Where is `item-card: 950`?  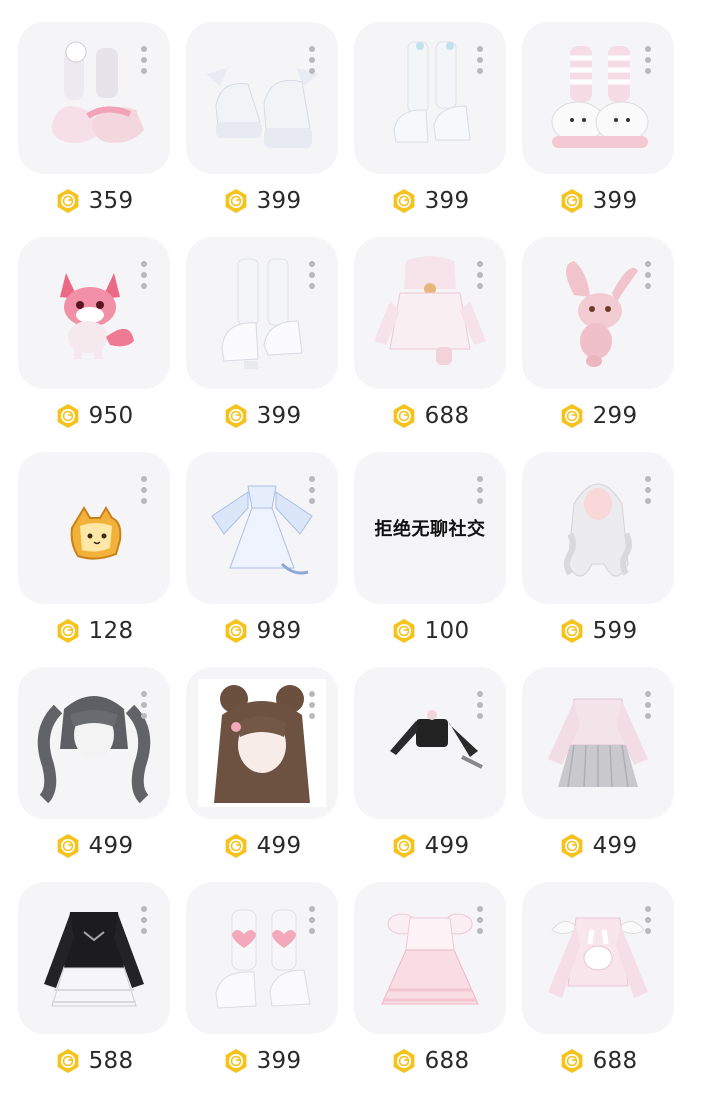 item-card: 950 is located at coordinates (94, 344).